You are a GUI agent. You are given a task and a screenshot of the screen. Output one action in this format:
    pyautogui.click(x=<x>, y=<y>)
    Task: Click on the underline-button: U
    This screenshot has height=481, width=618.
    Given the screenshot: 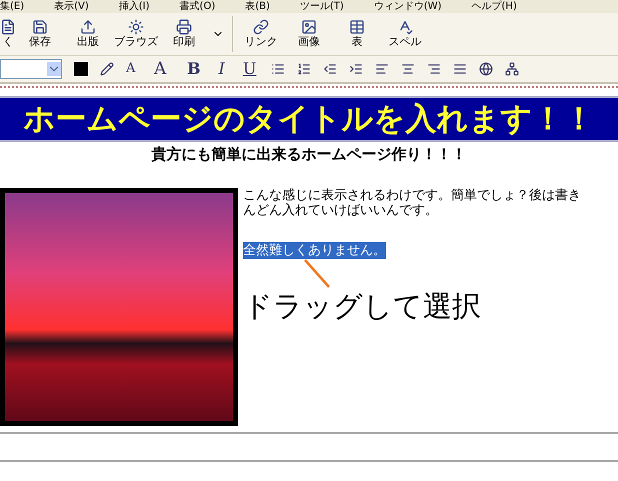 What is the action you would take?
    pyautogui.click(x=250, y=69)
    